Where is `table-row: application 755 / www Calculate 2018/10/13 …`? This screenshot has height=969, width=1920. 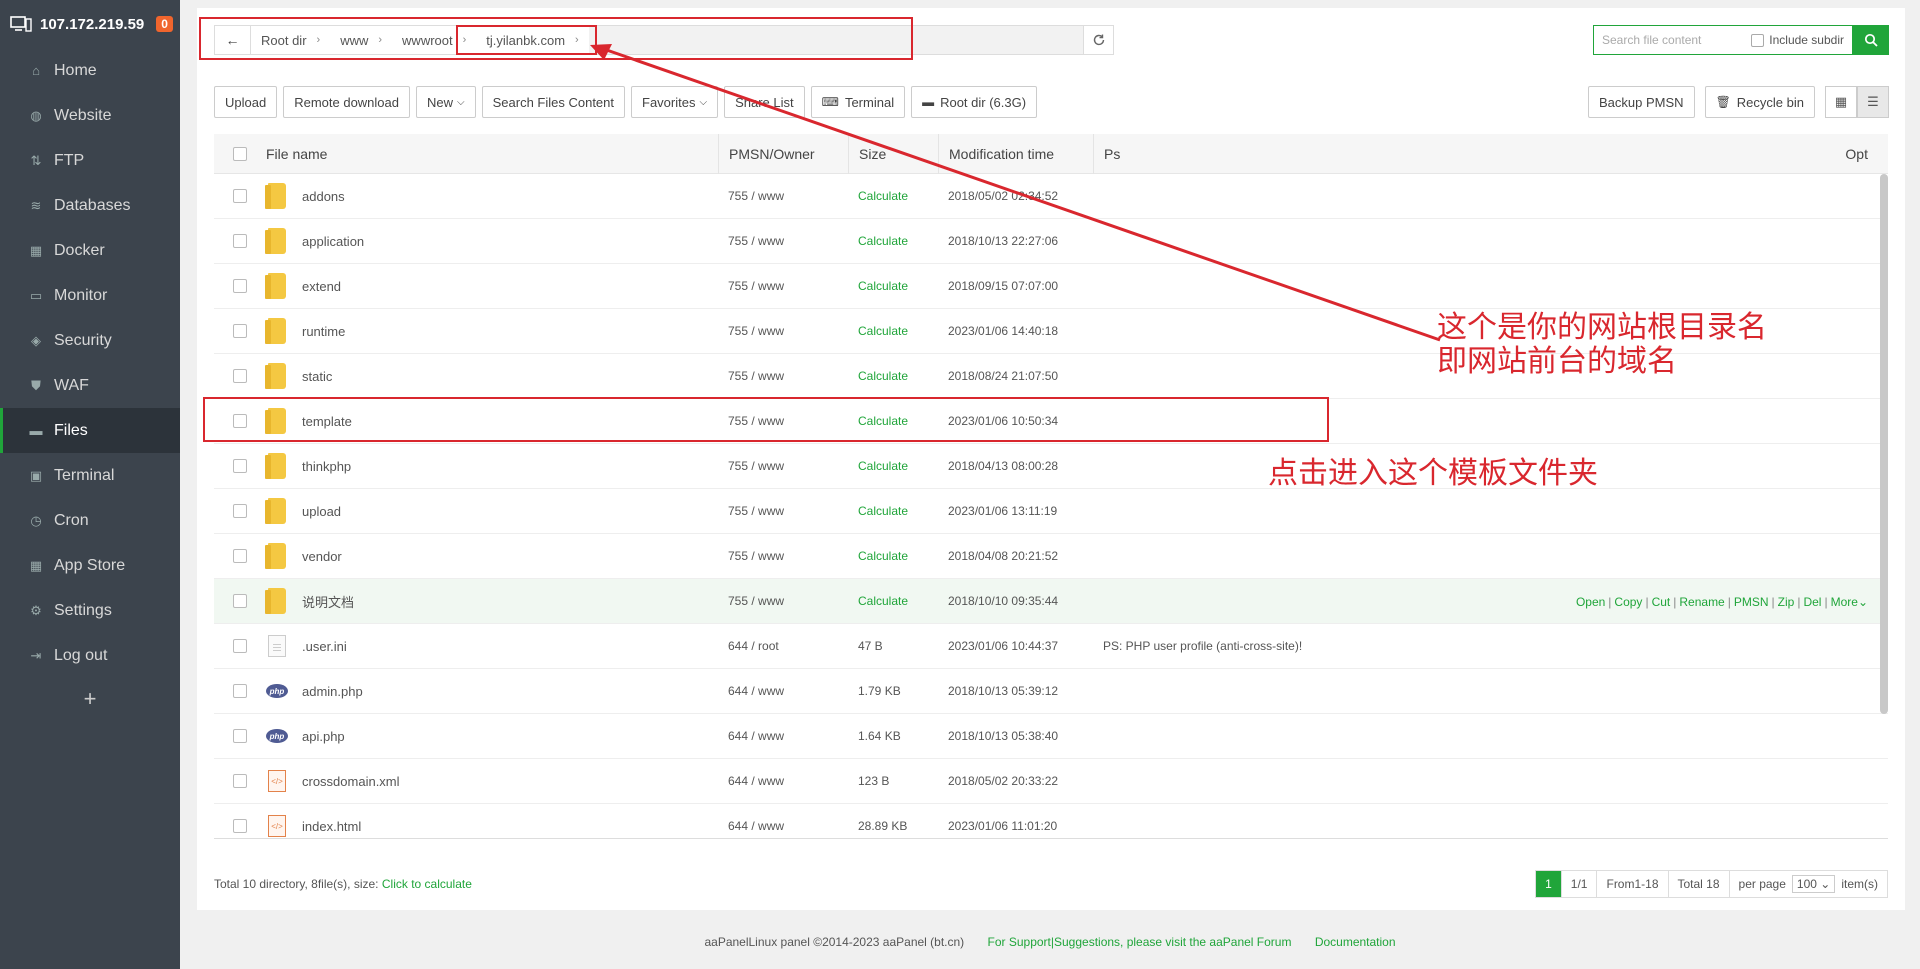 table-row: application 755 / www Calculate 2018/10/13 … is located at coordinates (1051, 241).